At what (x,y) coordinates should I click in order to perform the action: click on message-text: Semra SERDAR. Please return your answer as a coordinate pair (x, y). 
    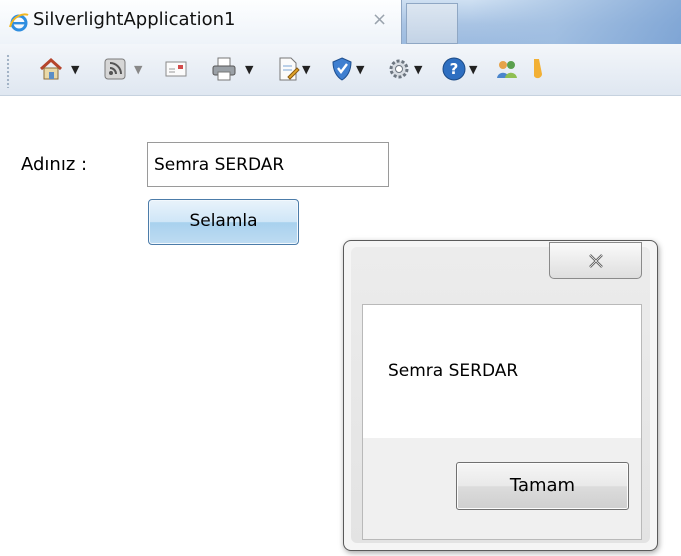
    Looking at the image, I should click on (453, 371).